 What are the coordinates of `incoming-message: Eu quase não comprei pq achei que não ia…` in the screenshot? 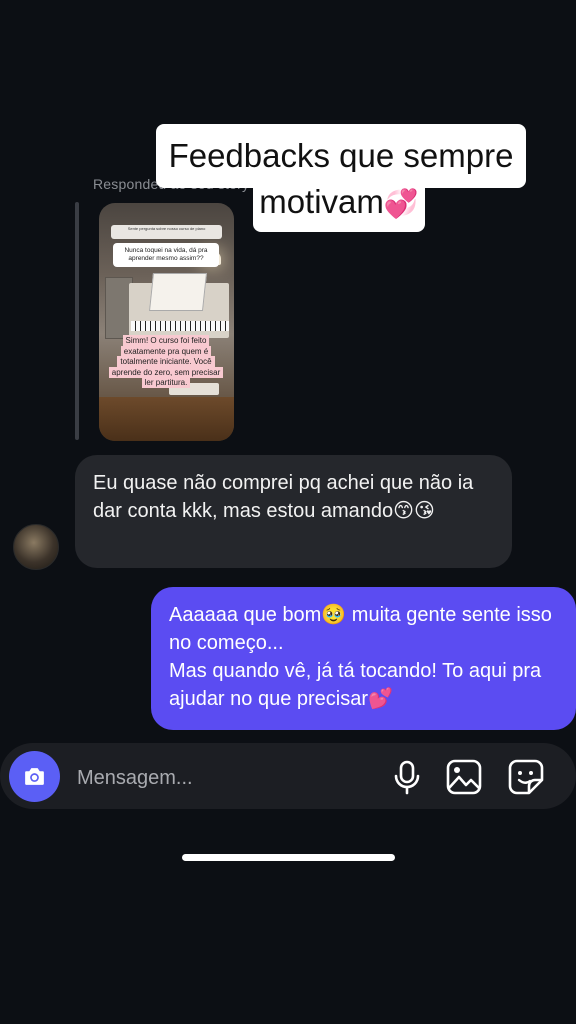 It's located at (293, 511).